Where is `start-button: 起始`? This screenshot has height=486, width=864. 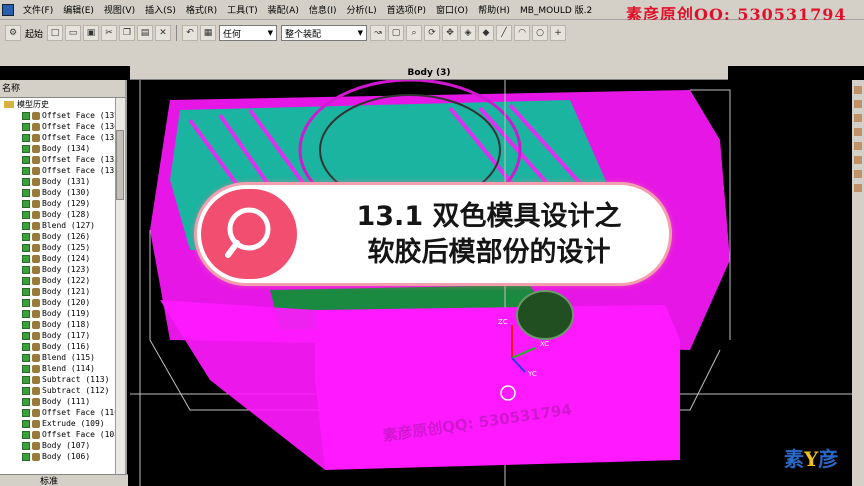 start-button: 起始 is located at coordinates (34, 33).